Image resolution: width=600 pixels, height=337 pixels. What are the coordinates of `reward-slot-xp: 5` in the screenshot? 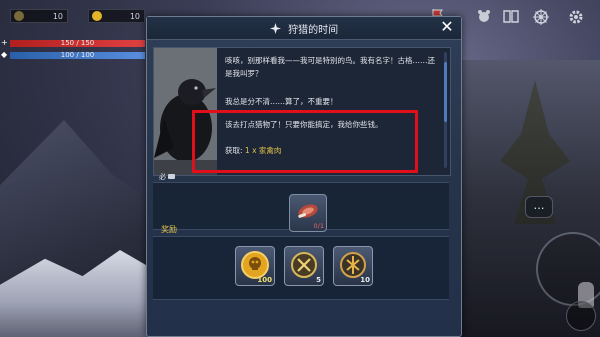 It's located at (304, 266).